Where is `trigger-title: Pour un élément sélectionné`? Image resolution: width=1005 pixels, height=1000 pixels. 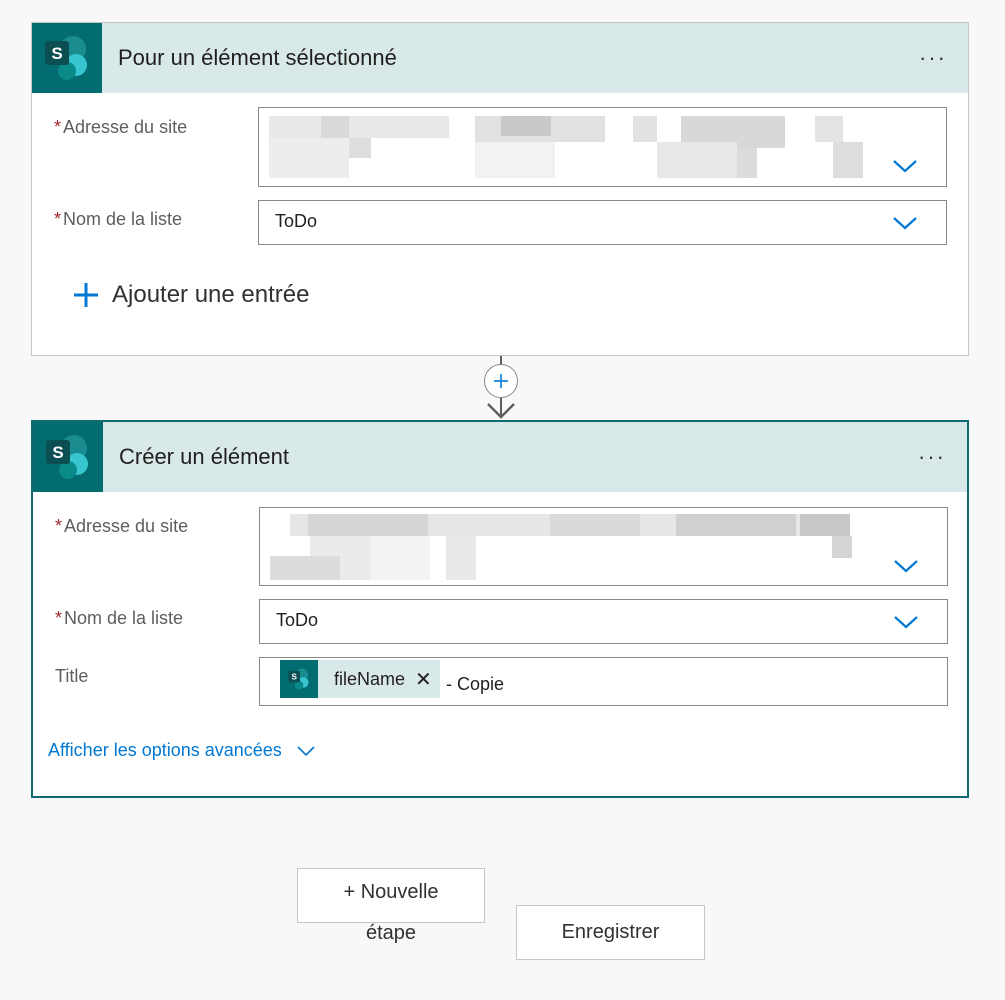
trigger-title: Pour un élément sélectionné is located at coordinates (257, 57).